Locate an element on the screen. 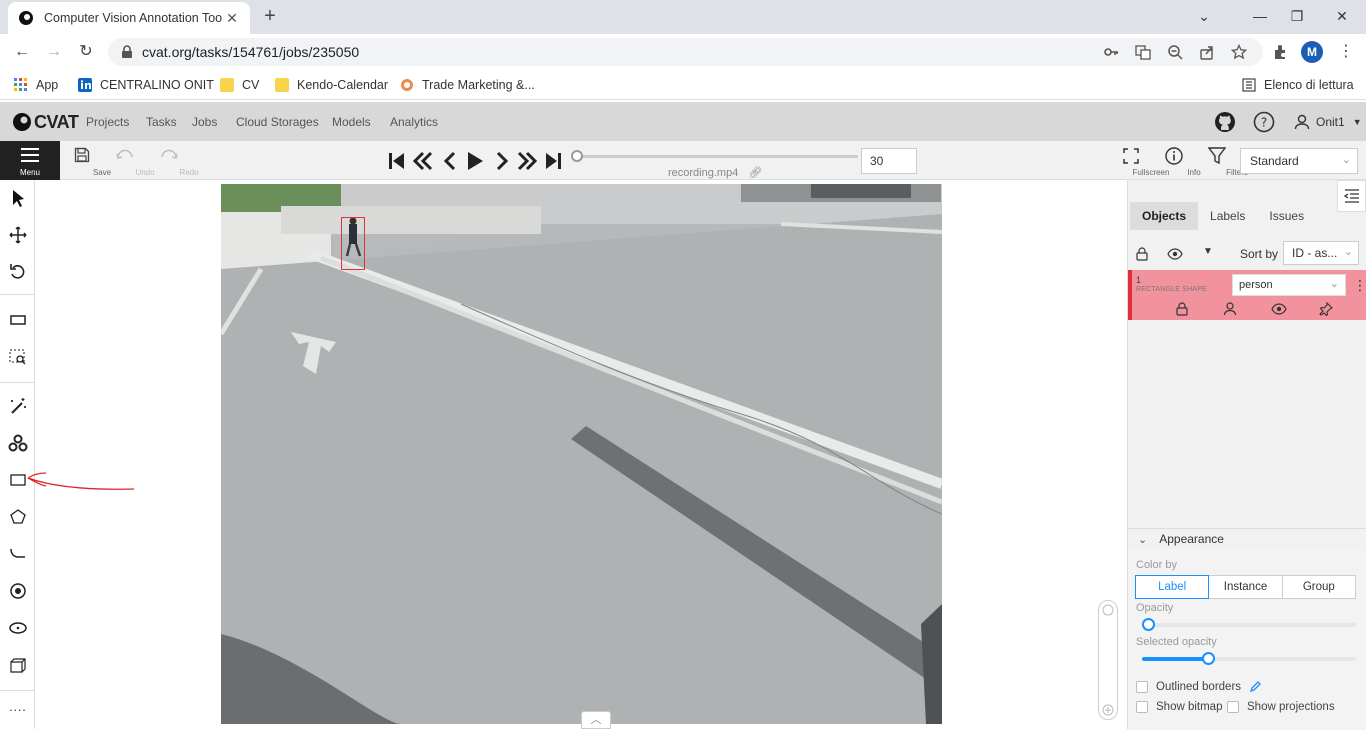  frame-slider-track is located at coordinates (718, 156).